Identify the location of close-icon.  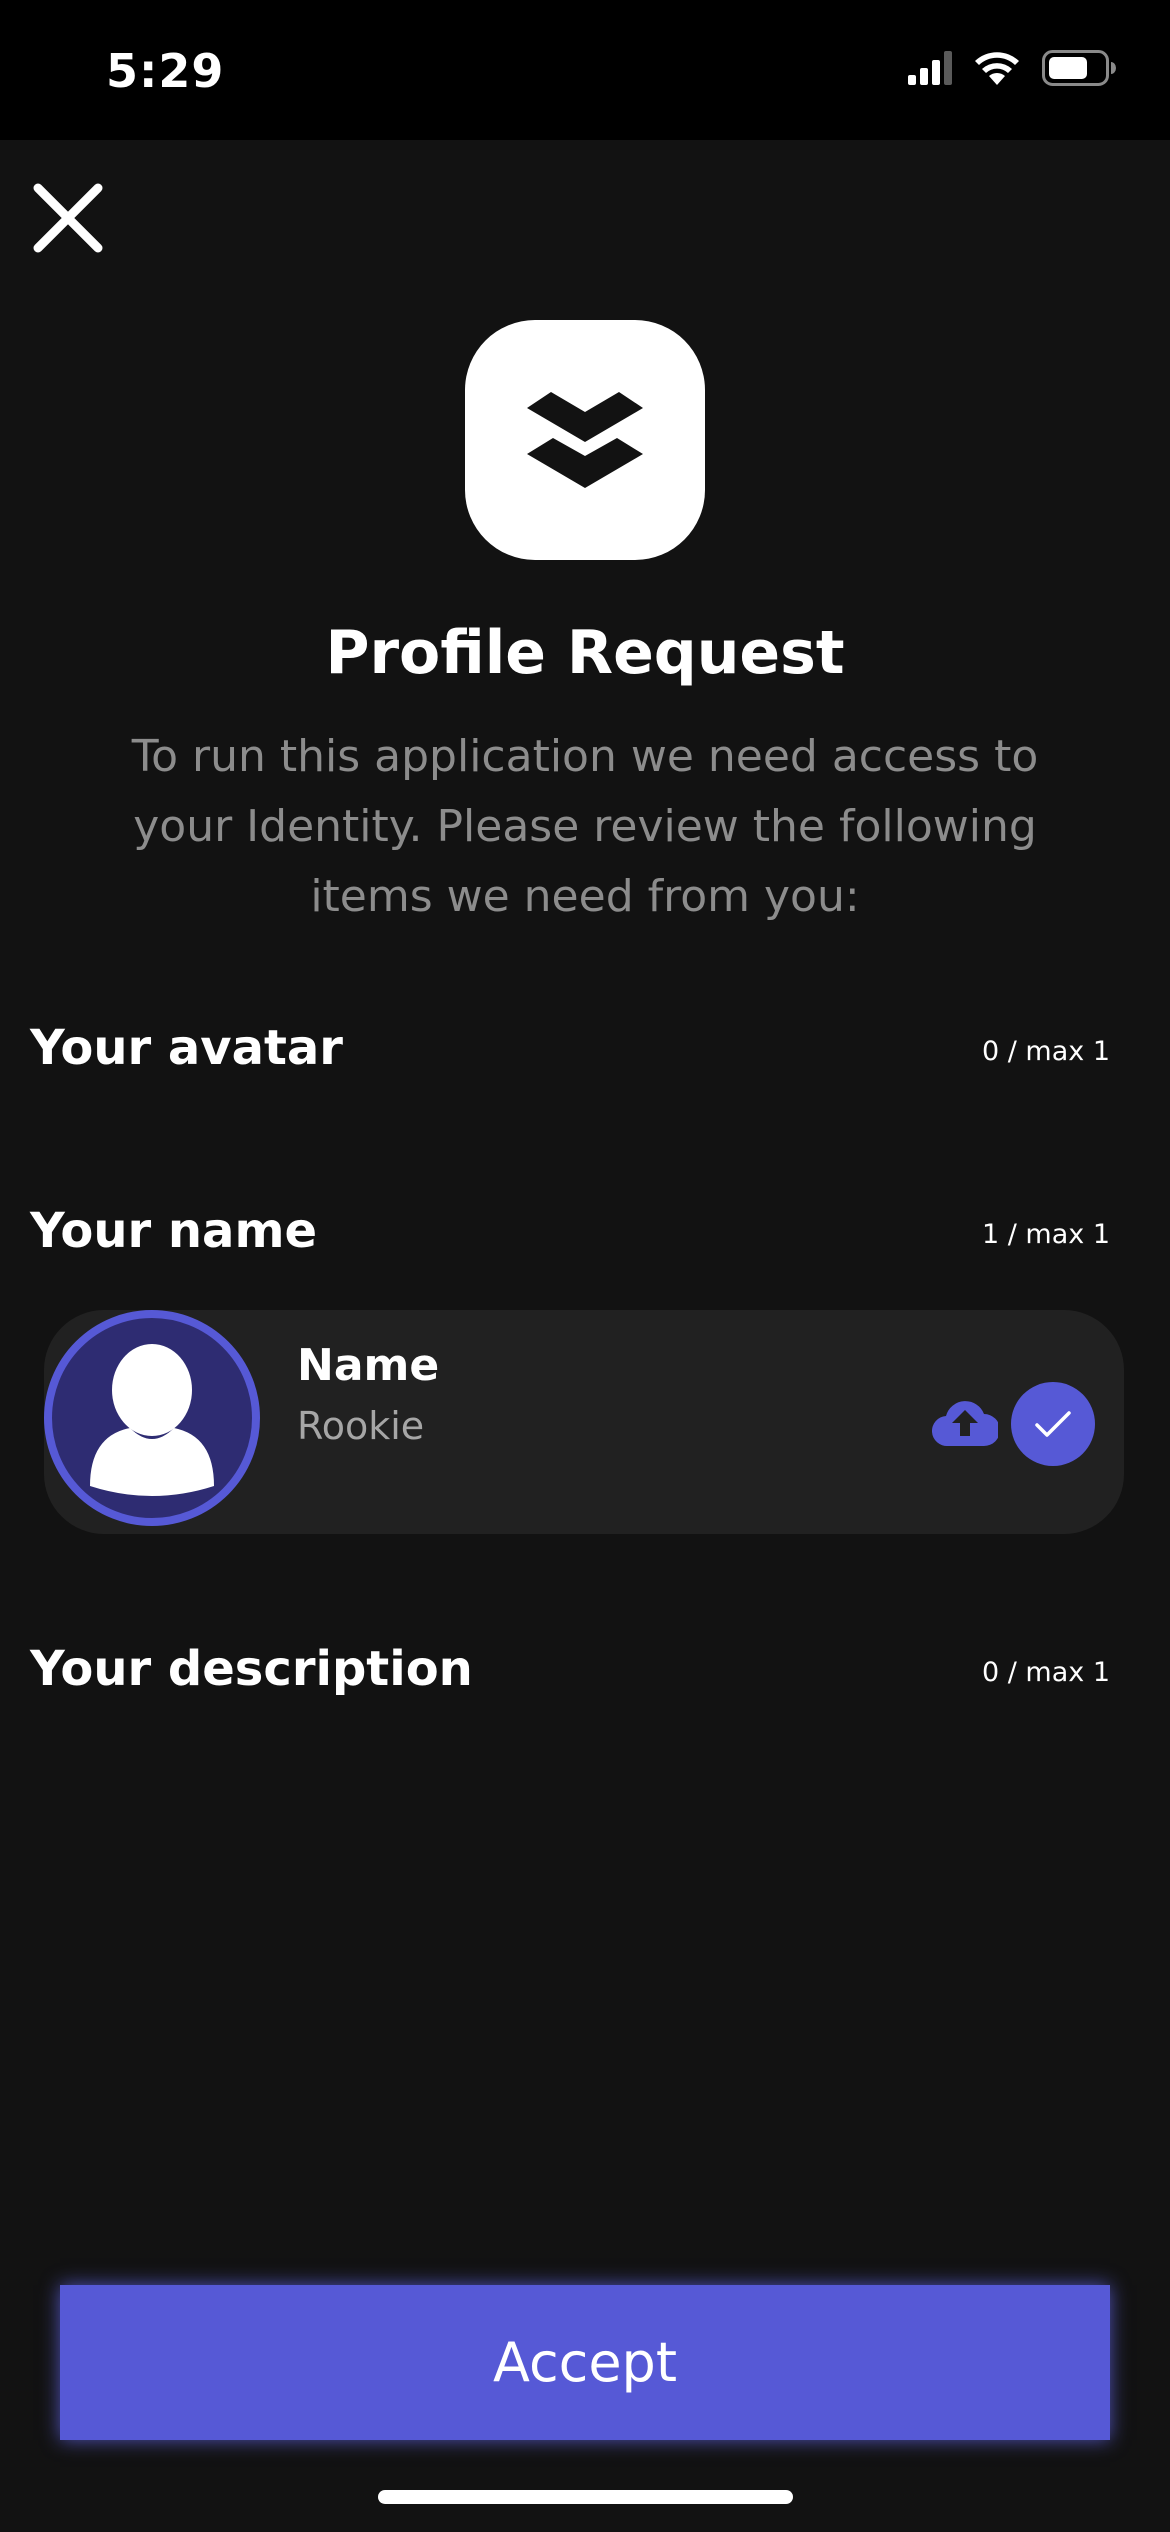
(68, 218).